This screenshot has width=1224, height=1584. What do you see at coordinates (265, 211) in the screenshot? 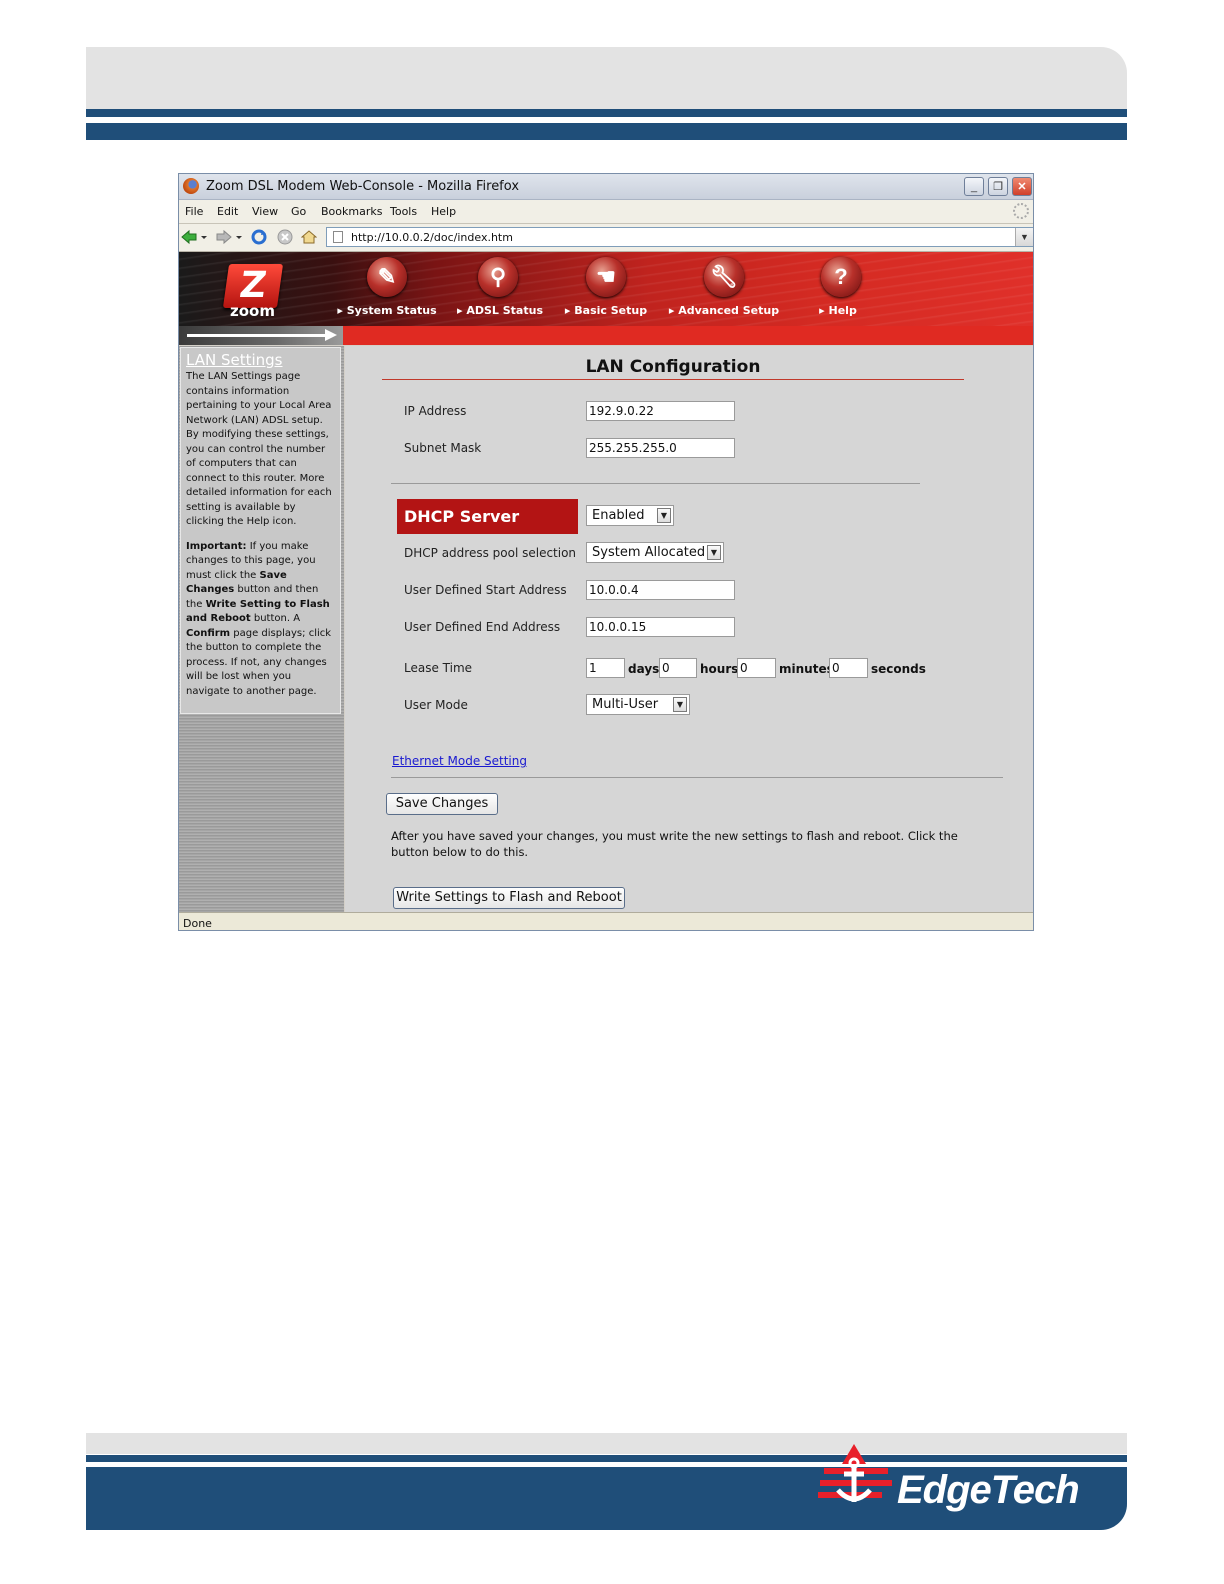
I see `menu-view: View` at bounding box center [265, 211].